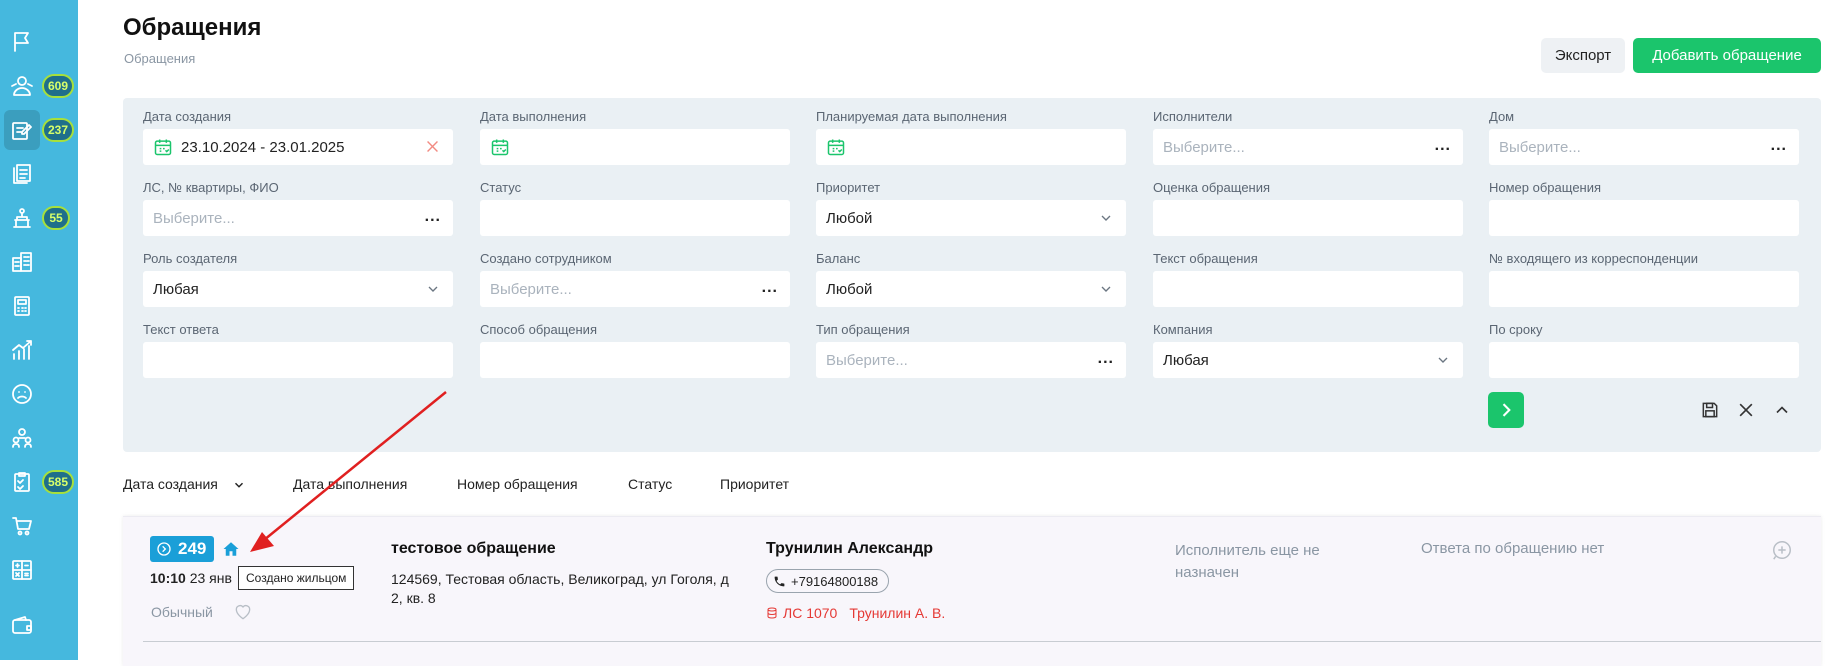  What do you see at coordinates (22, 174) in the screenshot?
I see `documents-icon` at bounding box center [22, 174].